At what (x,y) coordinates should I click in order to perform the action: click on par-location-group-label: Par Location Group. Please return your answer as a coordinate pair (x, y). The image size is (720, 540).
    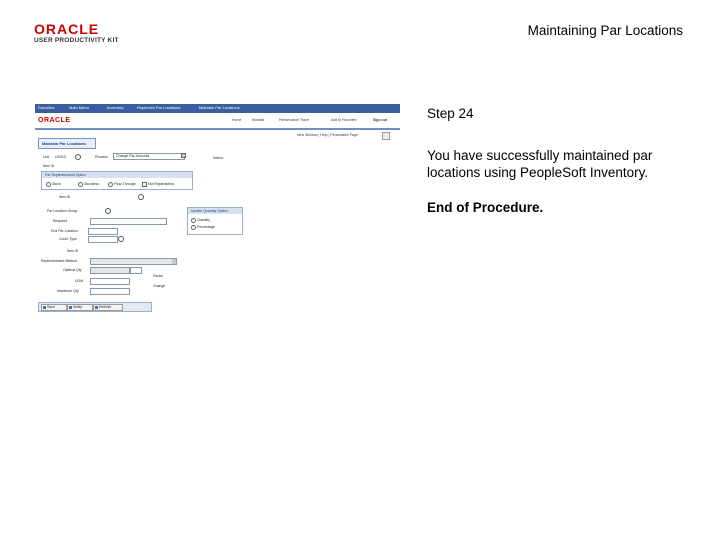
    Looking at the image, I should click on (62, 211).